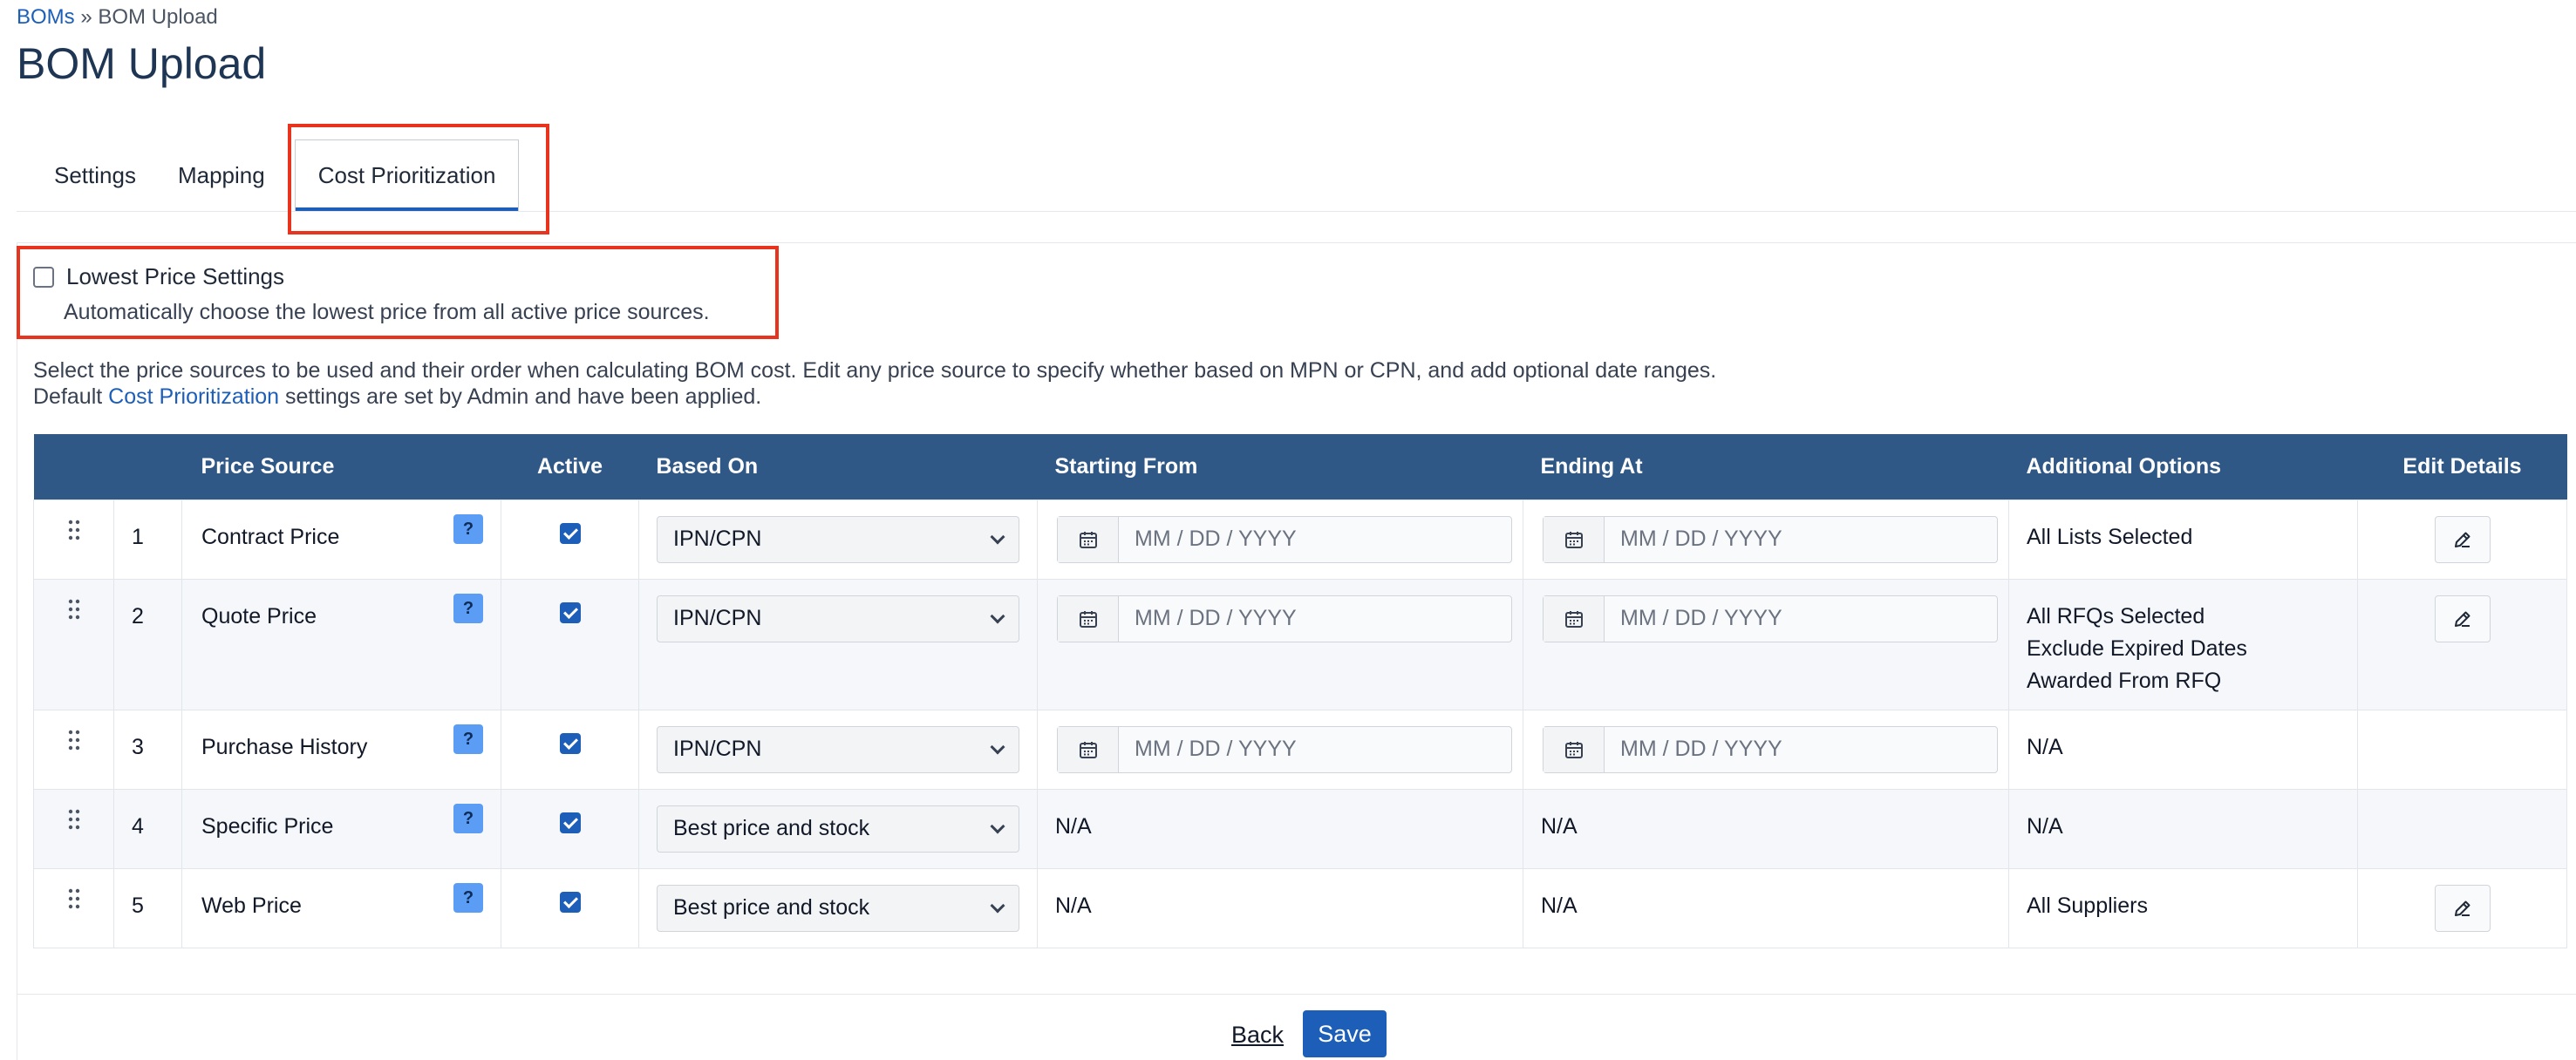 The width and height of the screenshot is (2576, 1060). Describe the element at coordinates (1280, 907) in the screenshot. I see `starting-from-cell: N/A` at that location.